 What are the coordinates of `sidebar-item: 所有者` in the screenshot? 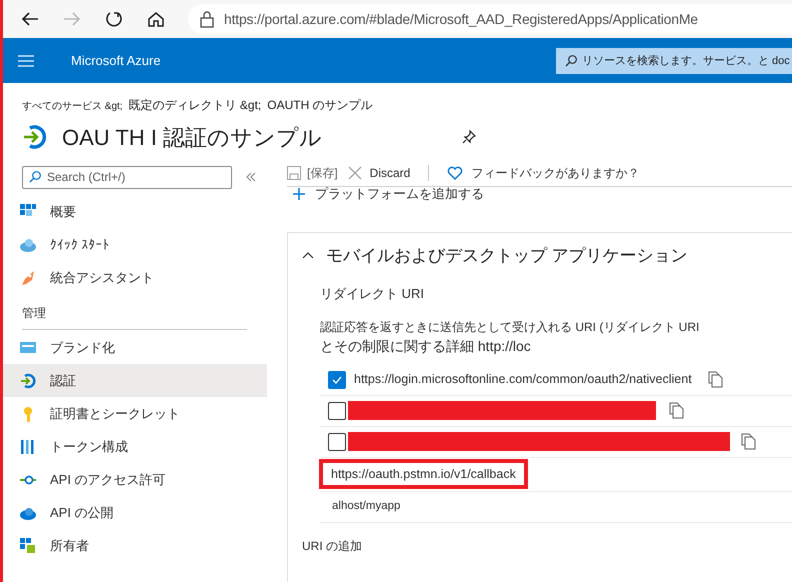 It's located at (133, 545).